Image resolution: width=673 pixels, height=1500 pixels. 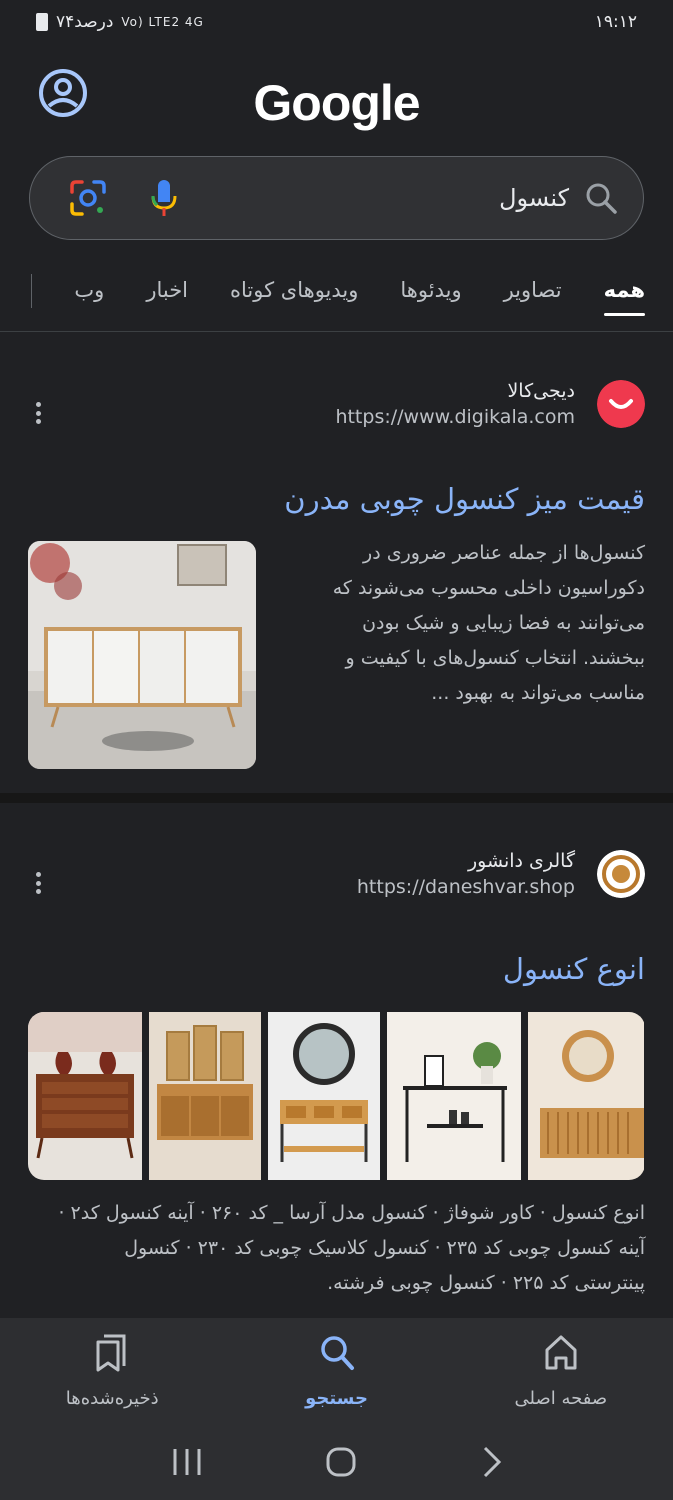 What do you see at coordinates (85, 22) in the screenshot?
I see `battery-text: ۷۴درصد` at bounding box center [85, 22].